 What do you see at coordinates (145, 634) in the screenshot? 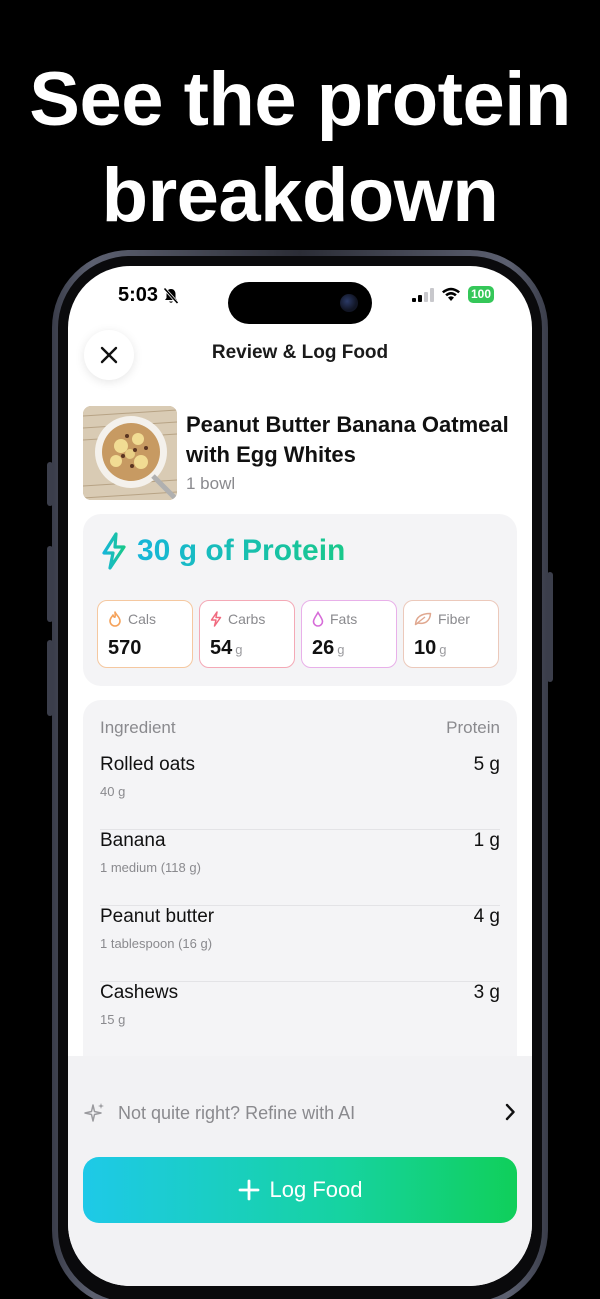
I see `macro-cals: Cals 570` at bounding box center [145, 634].